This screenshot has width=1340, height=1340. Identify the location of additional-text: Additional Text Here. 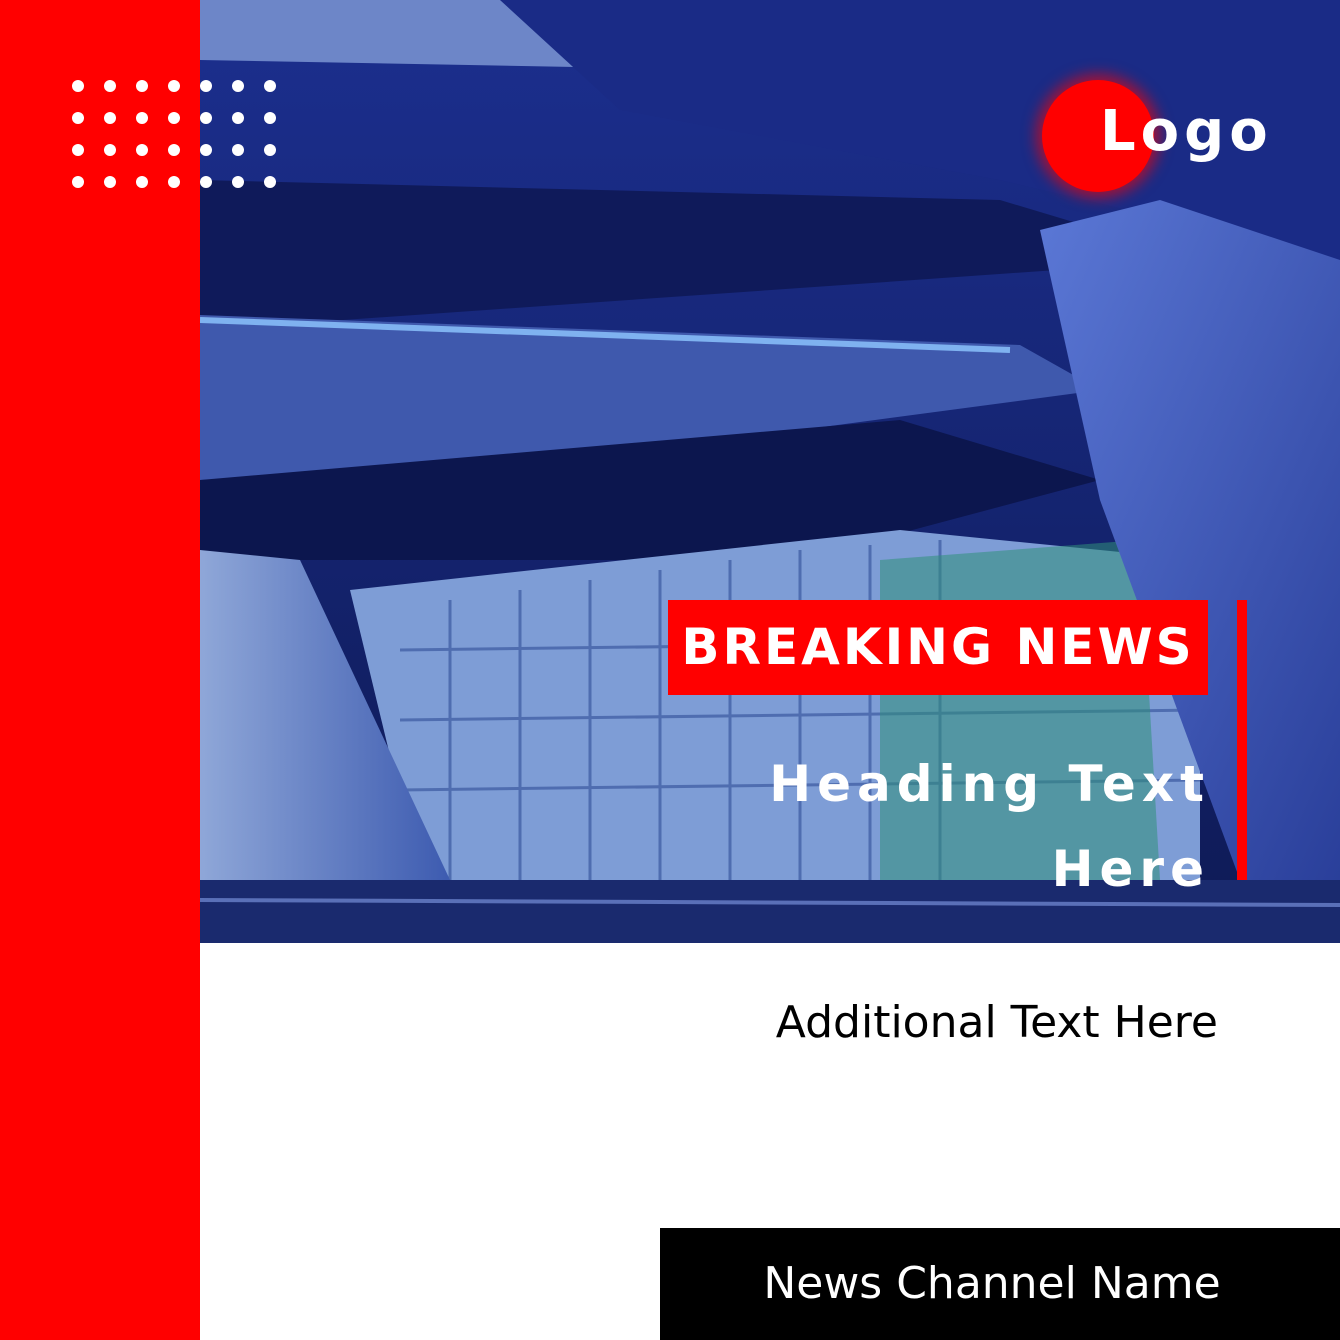
(996, 1022).